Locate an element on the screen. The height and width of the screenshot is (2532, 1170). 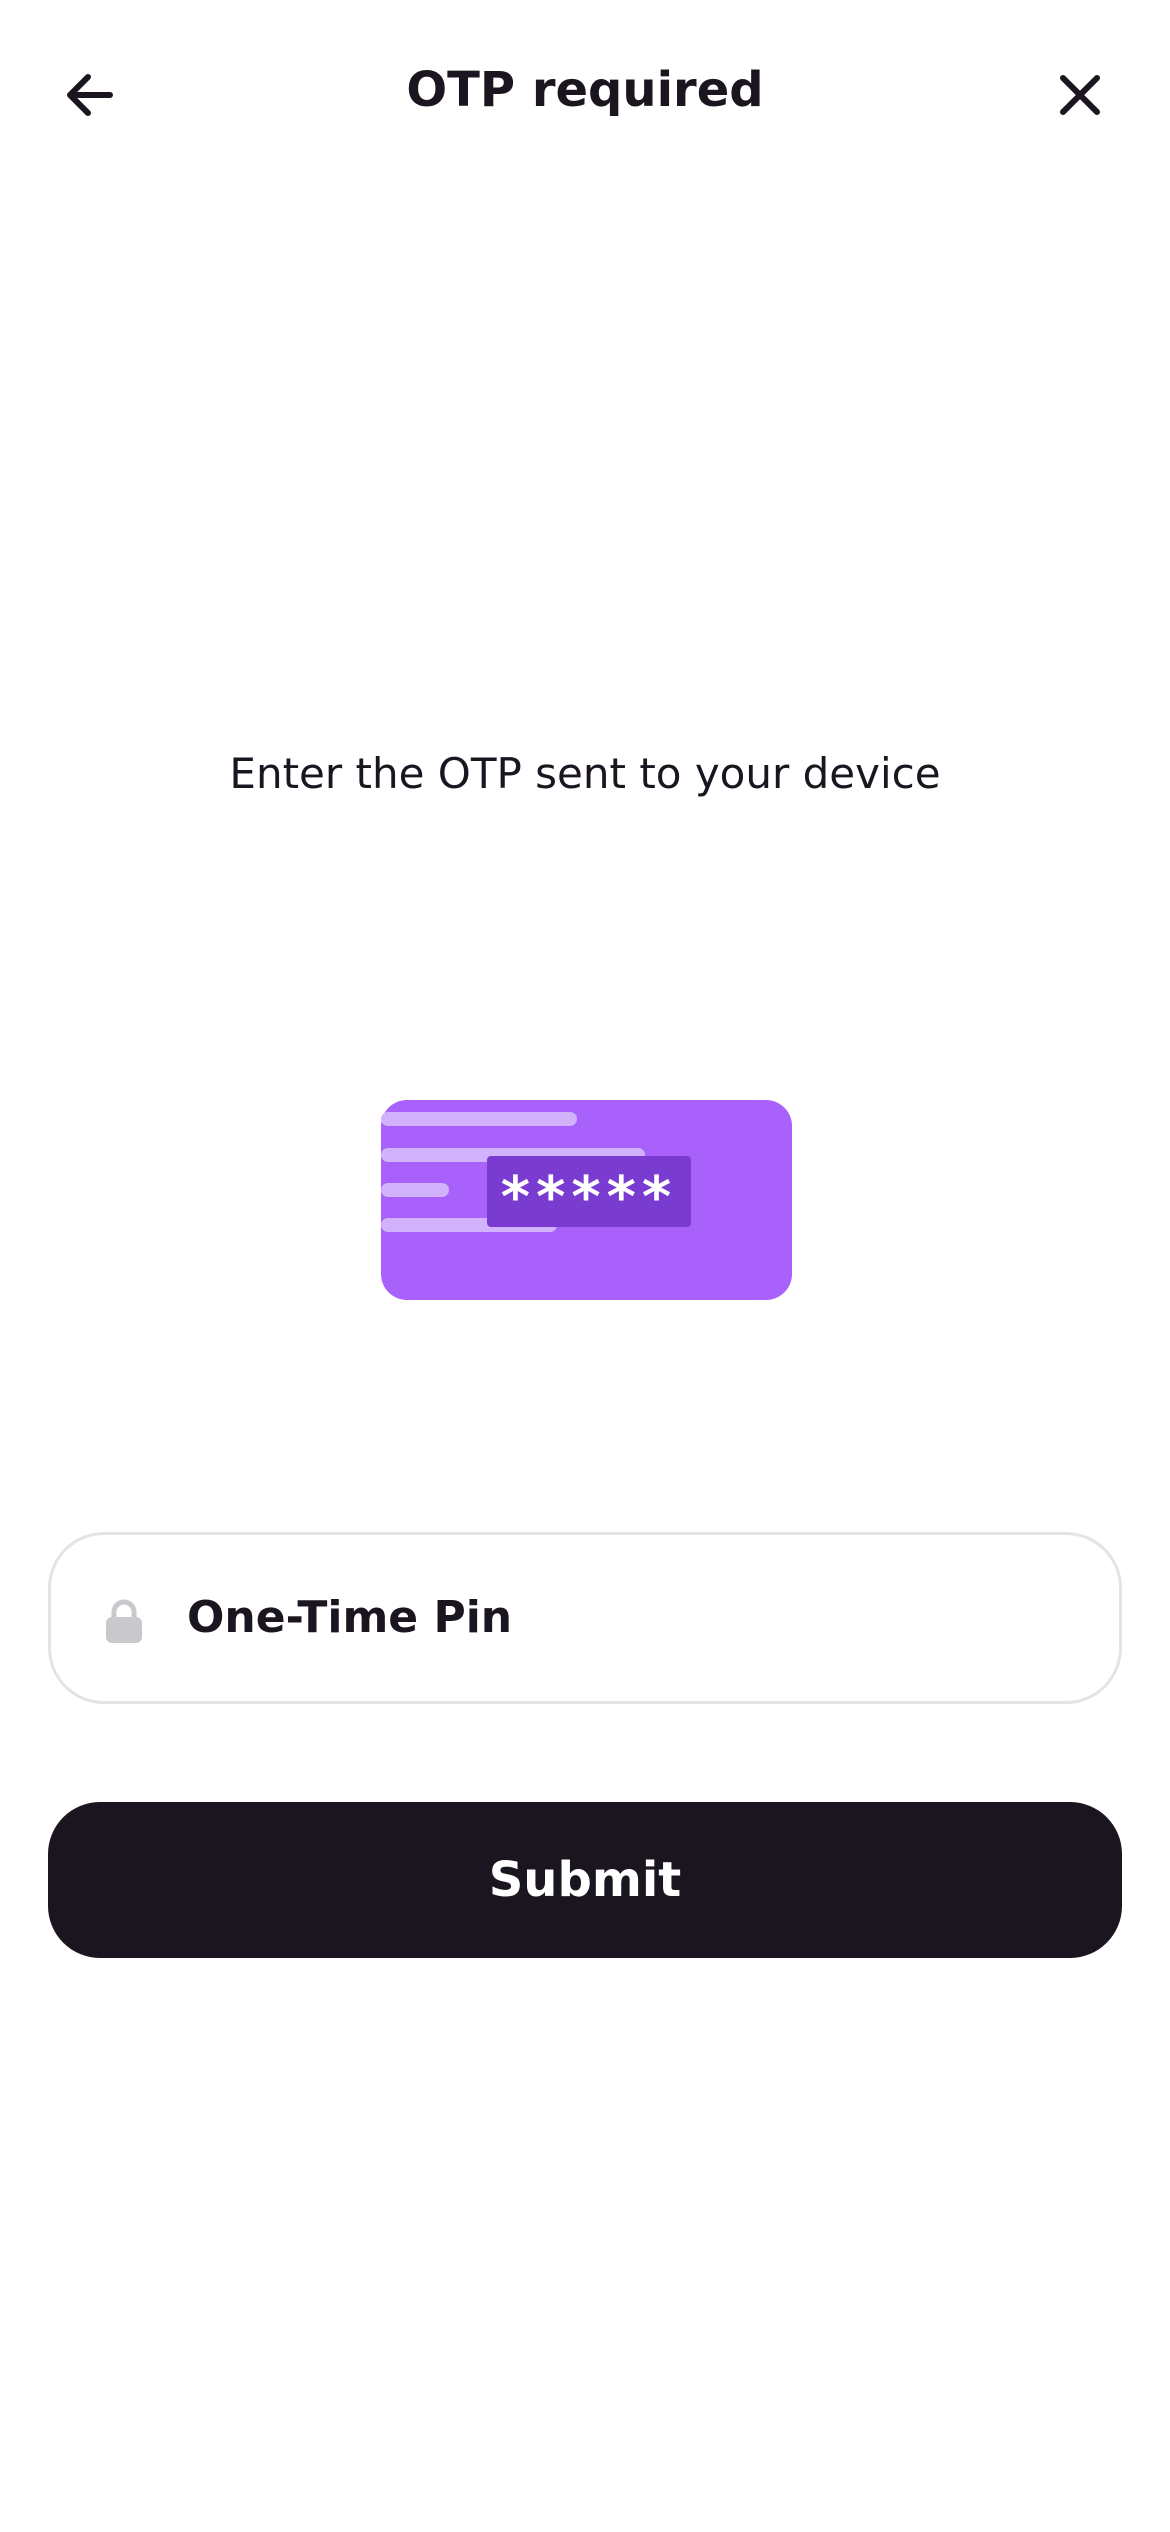
lock-icon is located at coordinates (124, 1621).